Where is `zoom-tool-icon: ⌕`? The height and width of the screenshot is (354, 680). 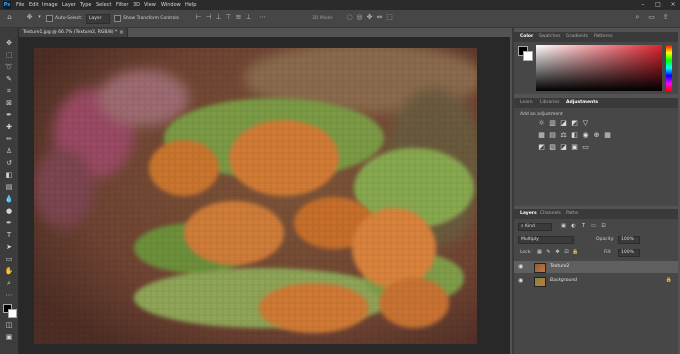 zoom-tool-icon: ⌕ is located at coordinates (9, 283).